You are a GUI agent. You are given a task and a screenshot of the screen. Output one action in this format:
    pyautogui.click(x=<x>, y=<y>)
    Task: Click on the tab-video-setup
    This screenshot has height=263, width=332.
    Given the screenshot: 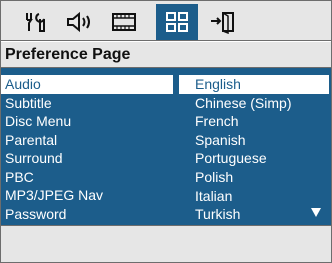 What is the action you would take?
    pyautogui.click(x=124, y=22)
    